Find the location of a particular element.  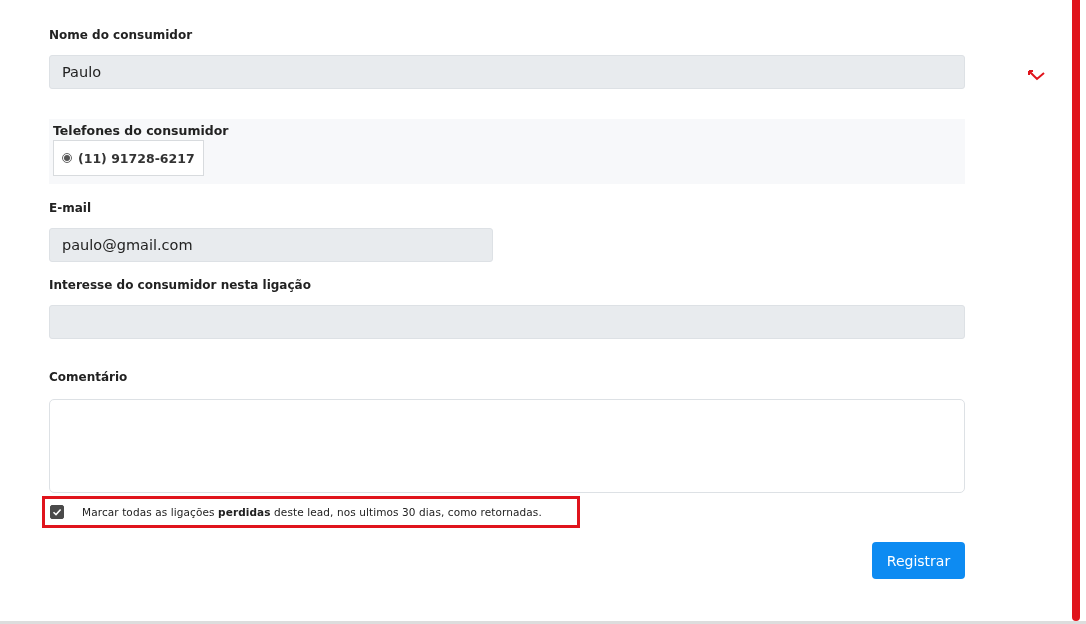

comment-field is located at coordinates (507, 446).